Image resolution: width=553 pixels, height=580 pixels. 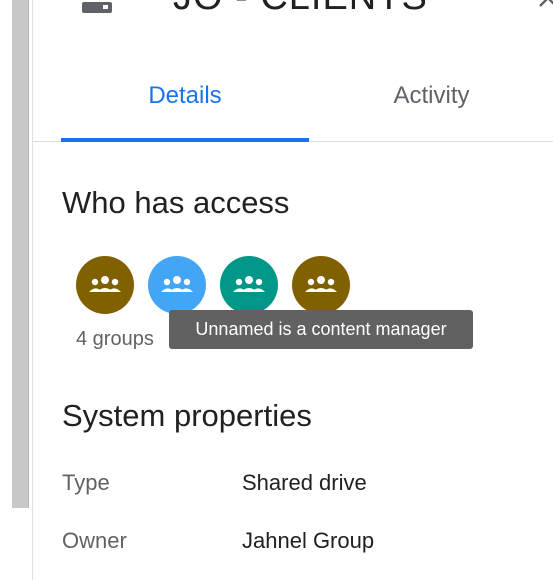 What do you see at coordinates (20, 254) in the screenshot?
I see `scrollbar` at bounding box center [20, 254].